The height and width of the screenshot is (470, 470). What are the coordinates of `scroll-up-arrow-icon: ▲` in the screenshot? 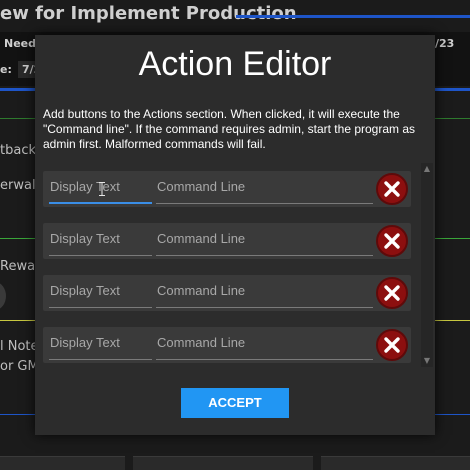 It's located at (427, 169).